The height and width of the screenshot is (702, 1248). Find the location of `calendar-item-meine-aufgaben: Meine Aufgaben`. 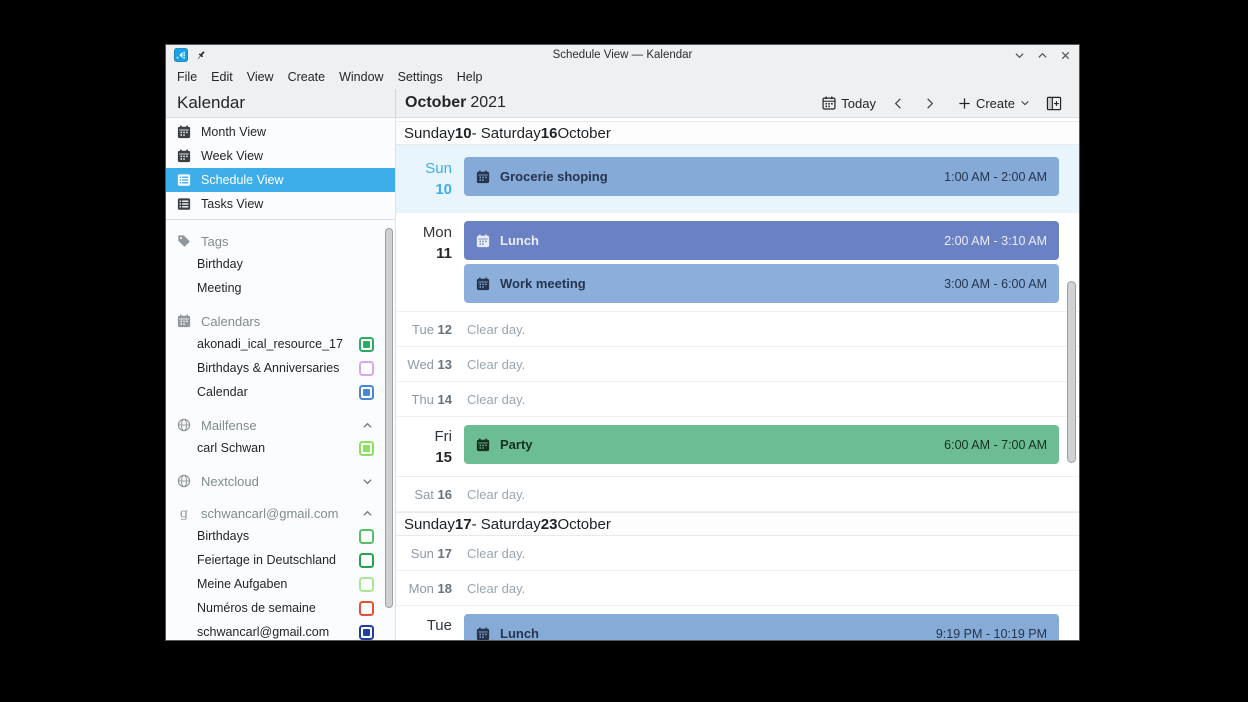

calendar-item-meine-aufgaben: Meine Aufgaben is located at coordinates (280, 584).